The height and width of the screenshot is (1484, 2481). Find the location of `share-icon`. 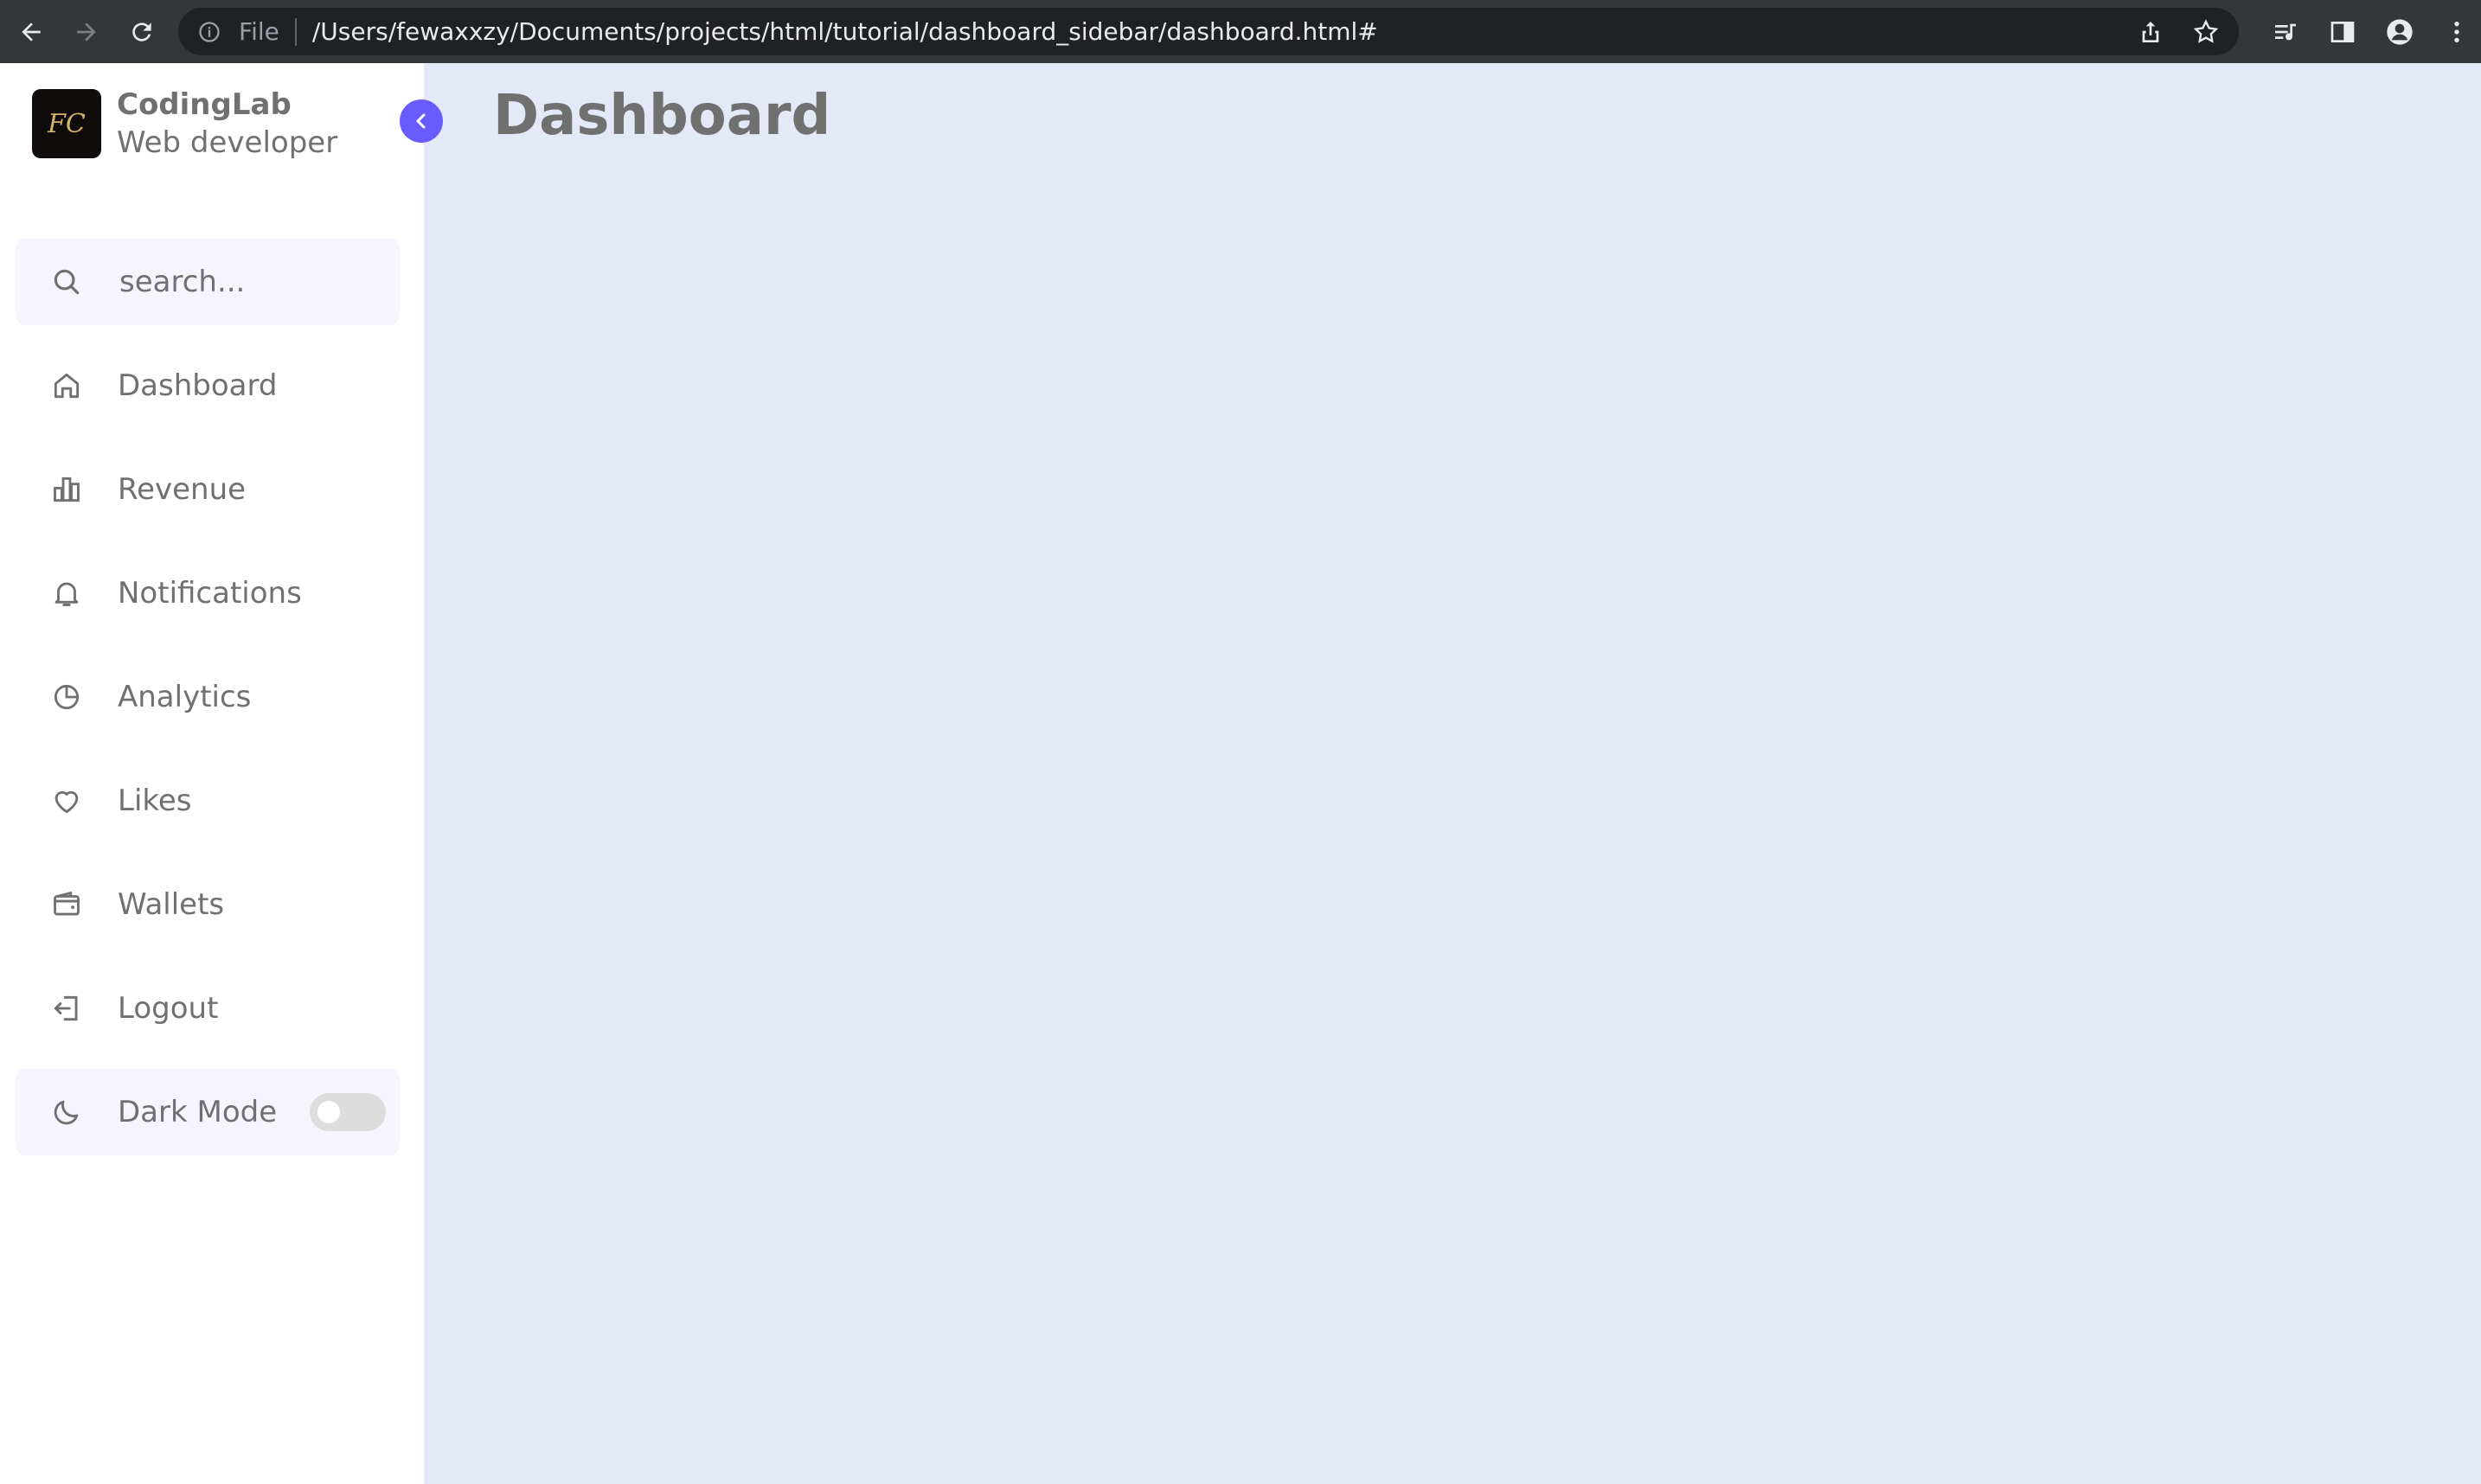

share-icon is located at coordinates (2150, 32).